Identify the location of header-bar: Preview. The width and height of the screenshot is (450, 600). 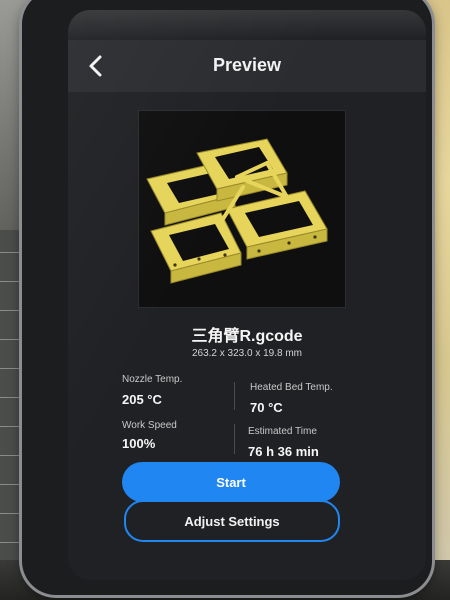
(247, 66).